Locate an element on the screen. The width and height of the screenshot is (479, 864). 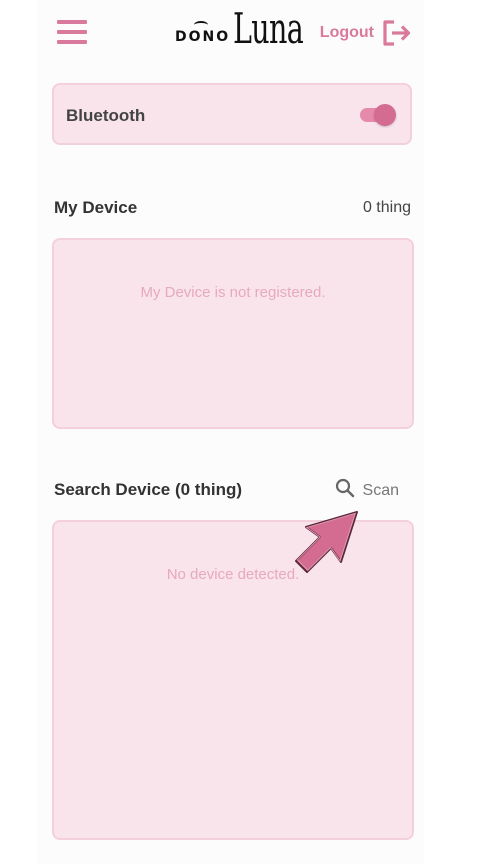
header: DONO Luna Logout is located at coordinates (230, 33).